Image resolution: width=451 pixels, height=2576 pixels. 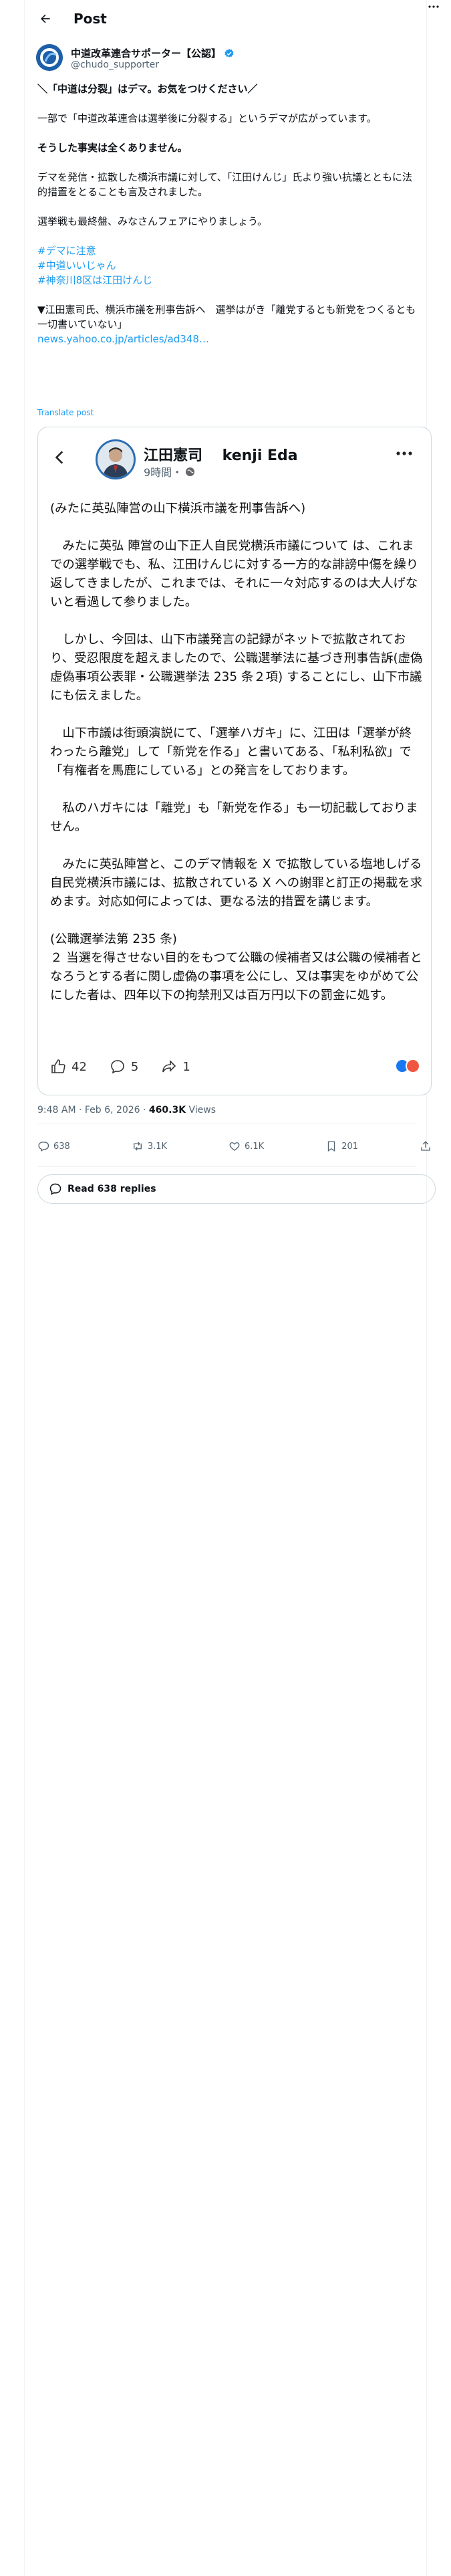 What do you see at coordinates (147, 89) in the screenshot?
I see `tweet-headline: ＼「中道は分裂」はデマ。お気をつけください／` at bounding box center [147, 89].